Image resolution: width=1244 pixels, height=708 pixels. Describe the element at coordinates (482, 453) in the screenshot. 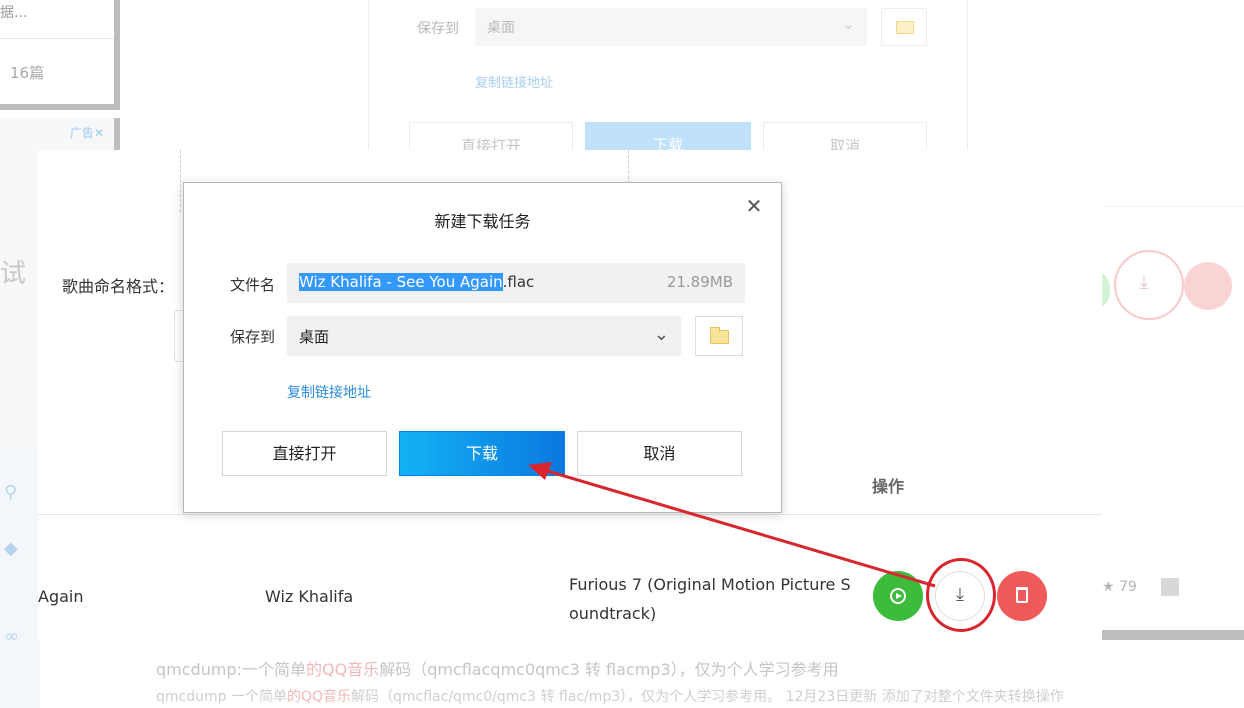

I see `download-button-primary: 下载` at that location.